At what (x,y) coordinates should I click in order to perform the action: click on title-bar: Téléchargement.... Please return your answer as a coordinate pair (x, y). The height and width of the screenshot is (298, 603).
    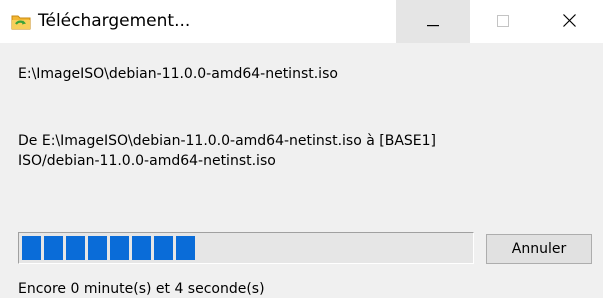
    Looking at the image, I should click on (301, 21).